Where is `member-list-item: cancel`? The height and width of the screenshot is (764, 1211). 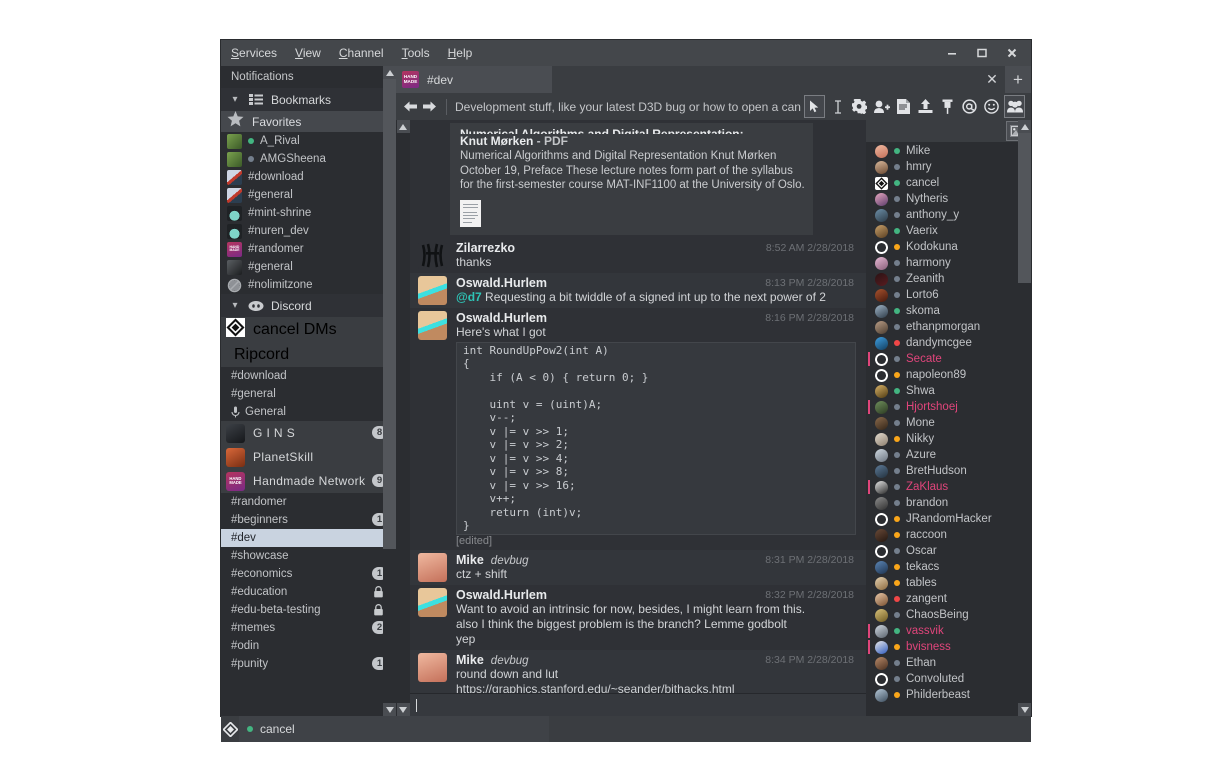
member-list-item: cancel is located at coordinates (948, 183).